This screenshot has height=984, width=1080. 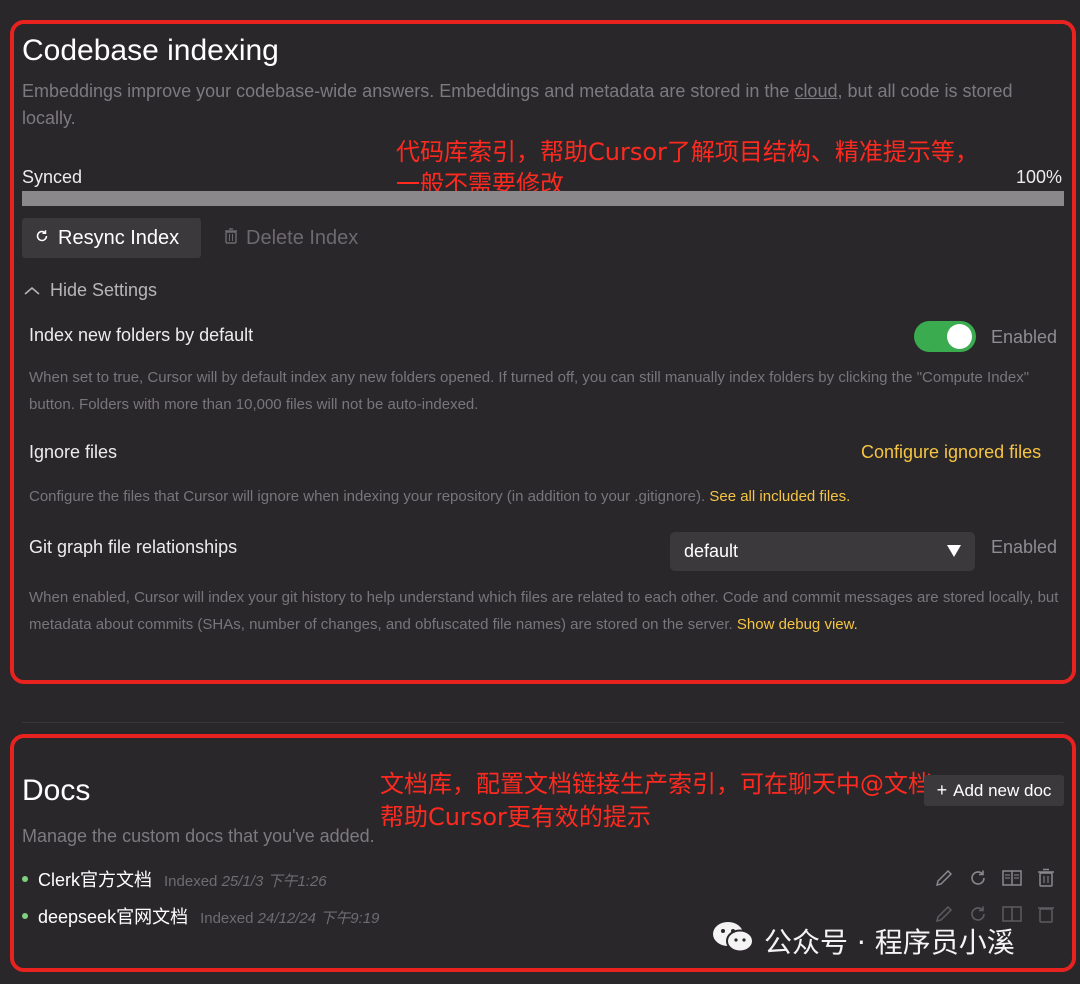 I want to click on configure-ignored-files-link: Configure ignored files, so click(x=951, y=452).